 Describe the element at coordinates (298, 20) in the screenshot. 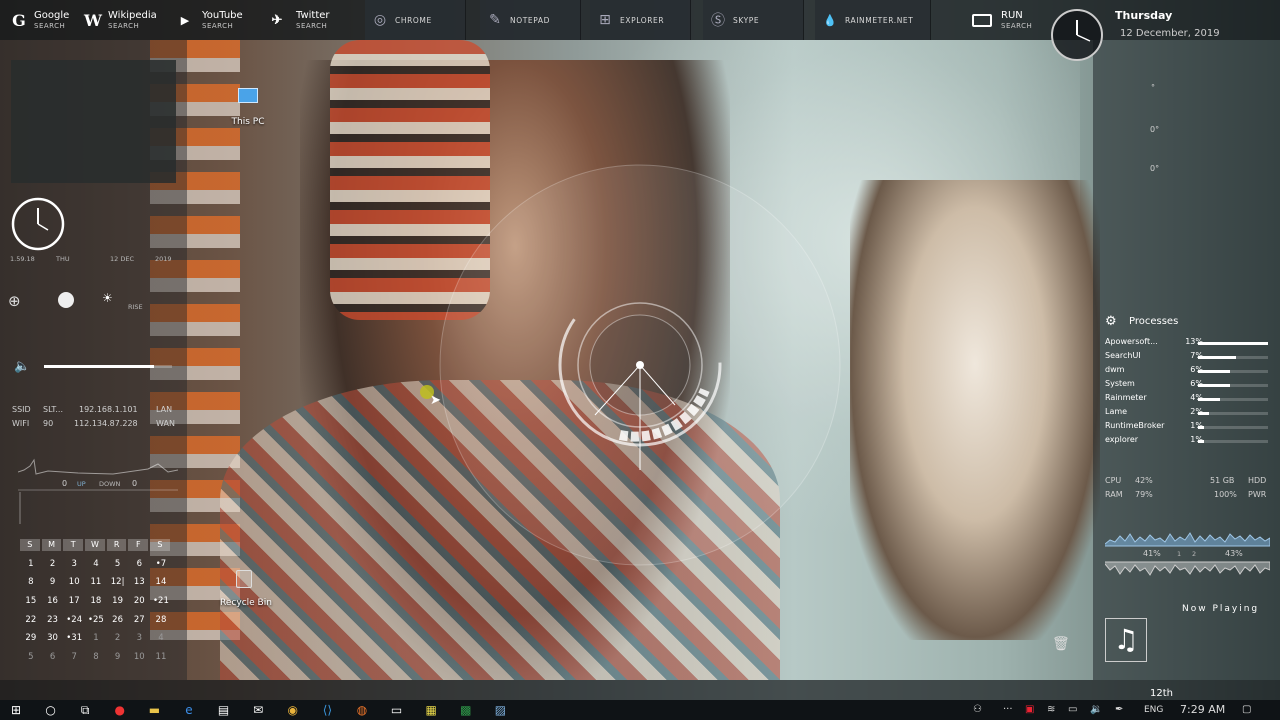

I see `twitter-search-launcher: ✈ Twitter SEARCH` at that location.